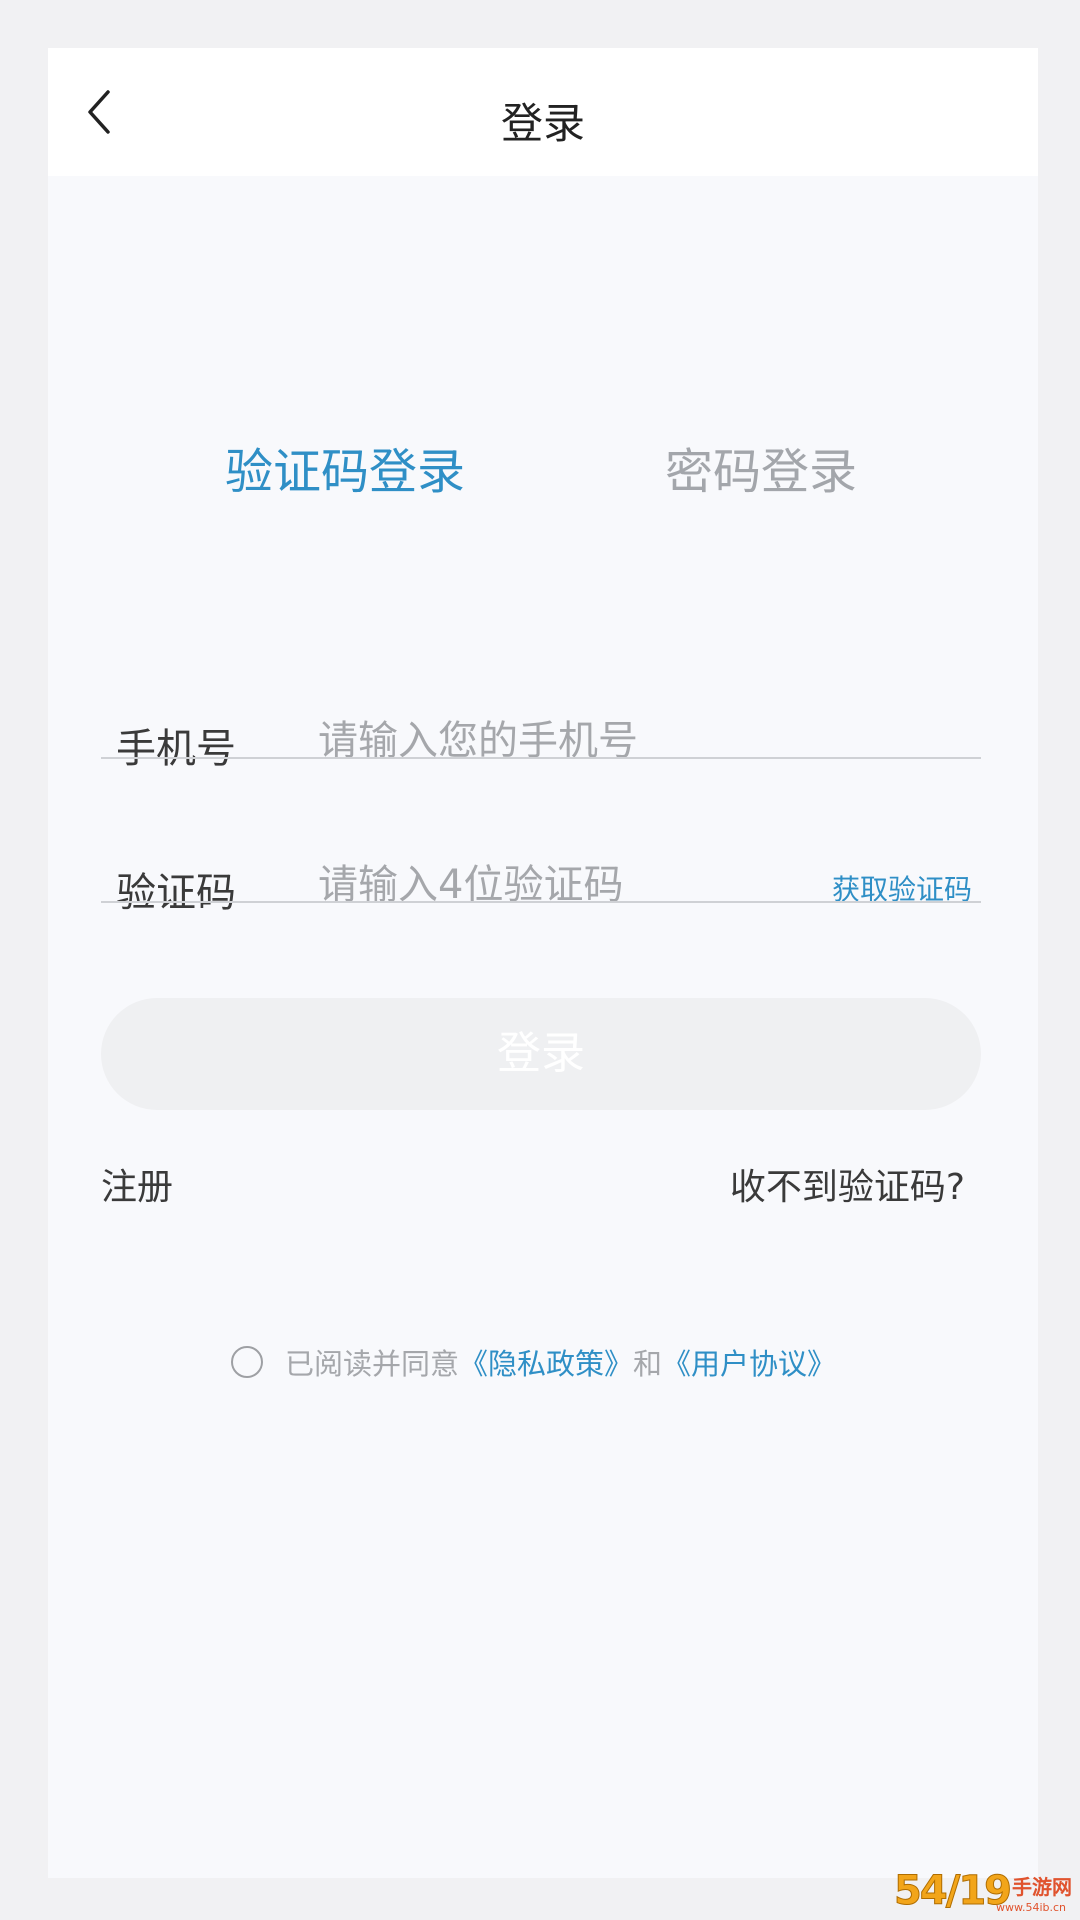 Image resolution: width=1080 pixels, height=1920 pixels. I want to click on no-code-link: 收不到验证码?, so click(847, 1184).